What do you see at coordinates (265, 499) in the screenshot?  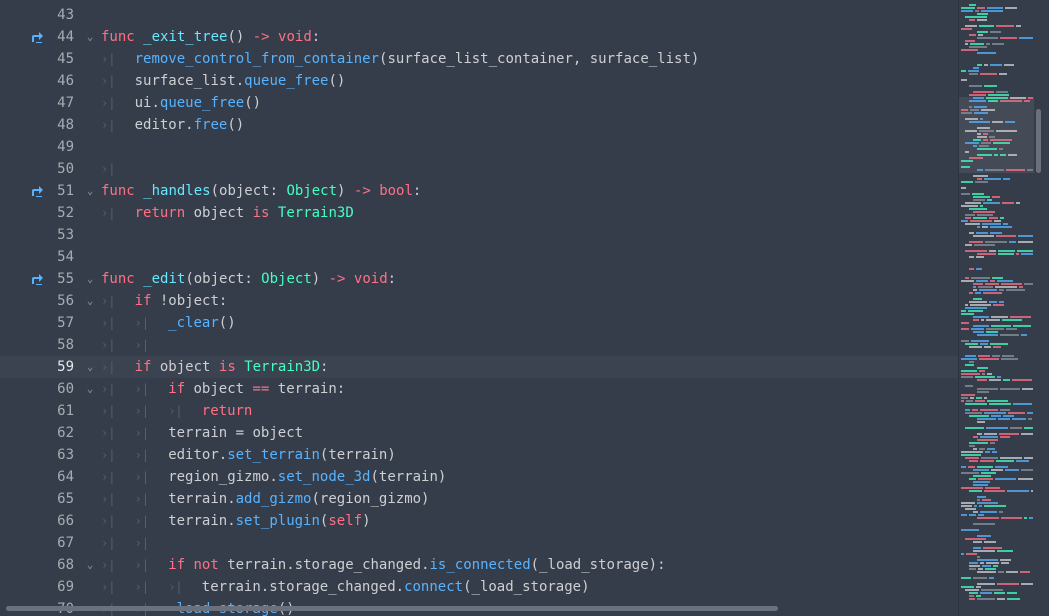 I see `code-text: ›| ›| terrain.add_gizmo(region_gizmo)` at bounding box center [265, 499].